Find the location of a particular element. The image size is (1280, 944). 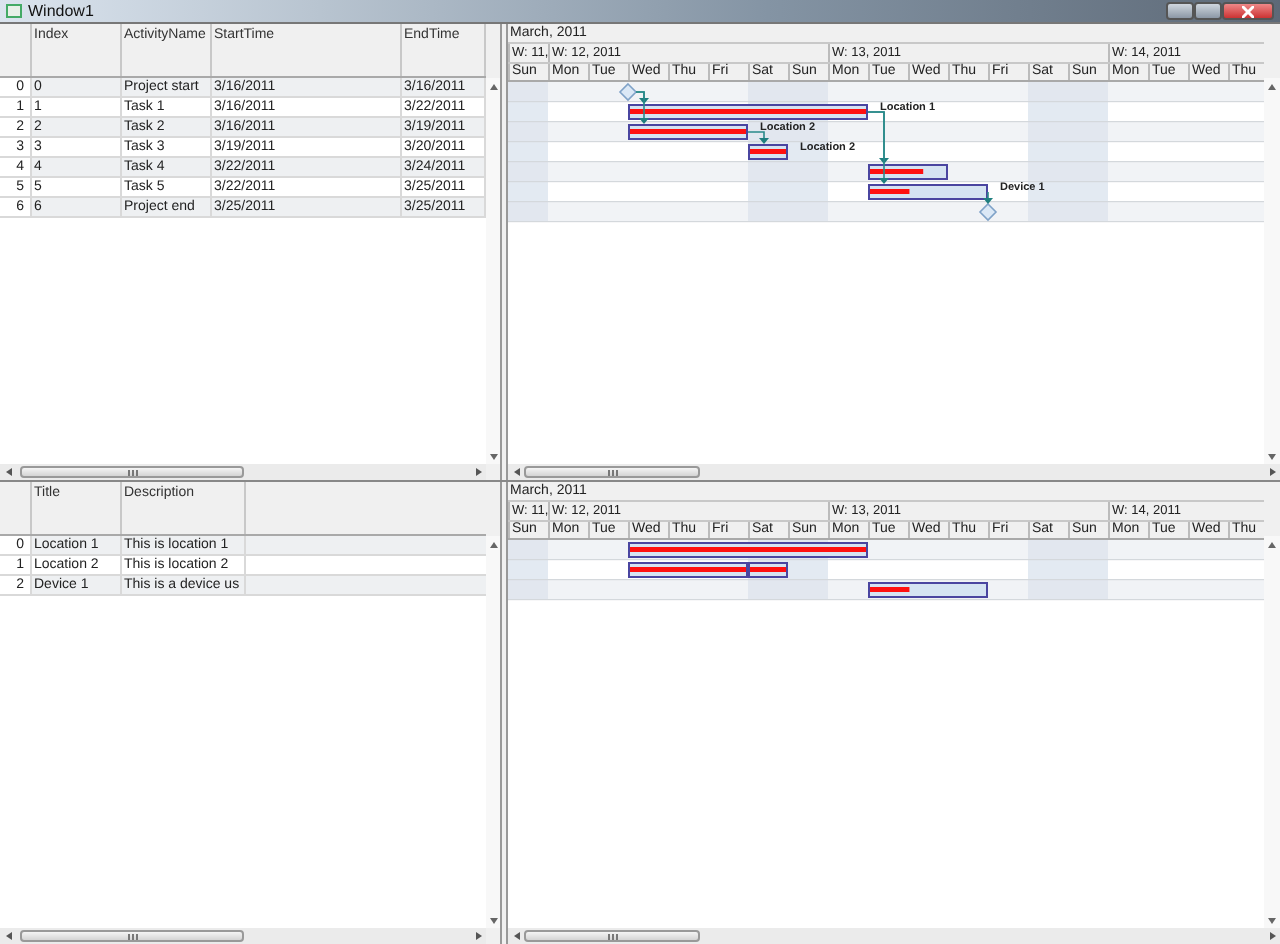

close-button is located at coordinates (1248, 11).